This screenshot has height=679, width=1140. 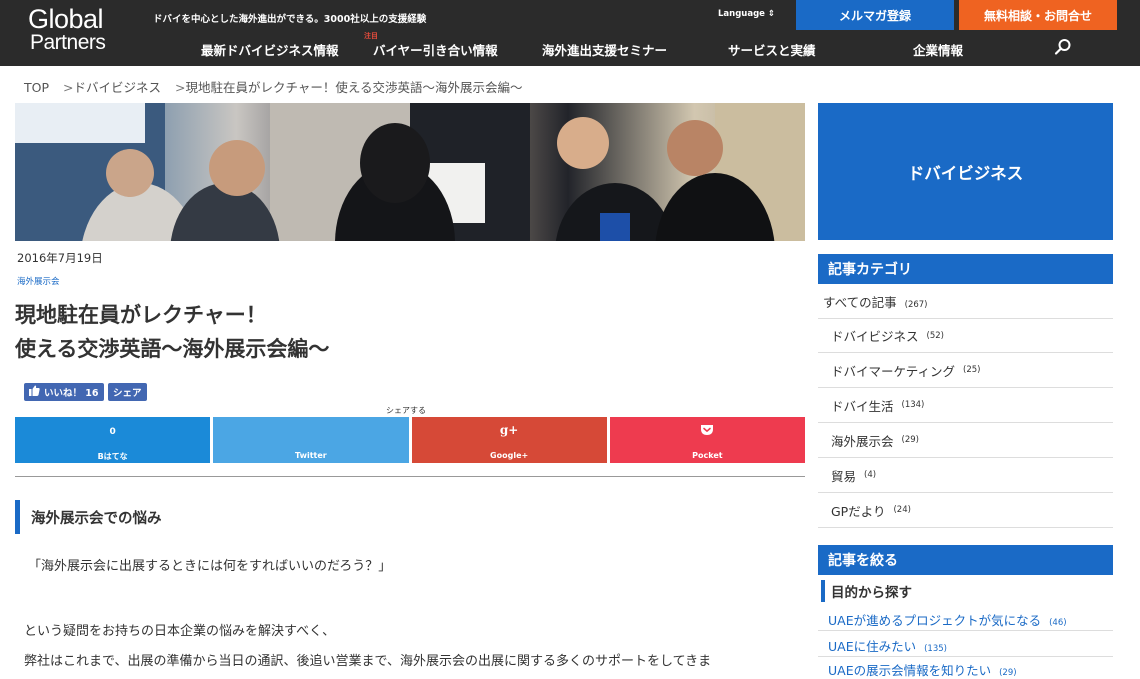 I want to click on category-item-exhibitions: 海外展示会 (29), so click(x=965, y=440).